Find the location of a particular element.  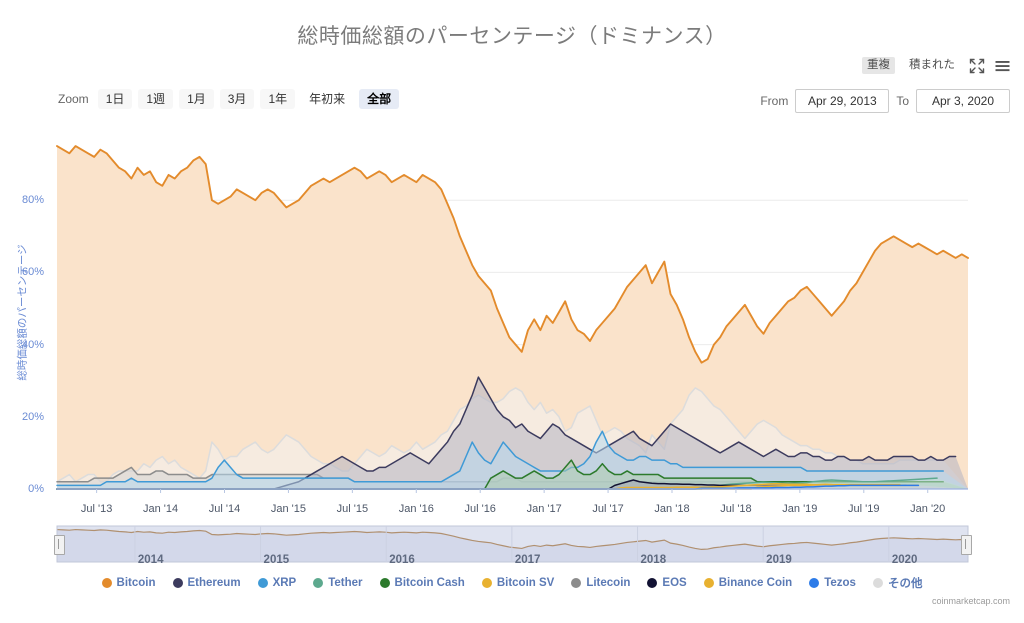

navigator-handle-left is located at coordinates (59, 545).